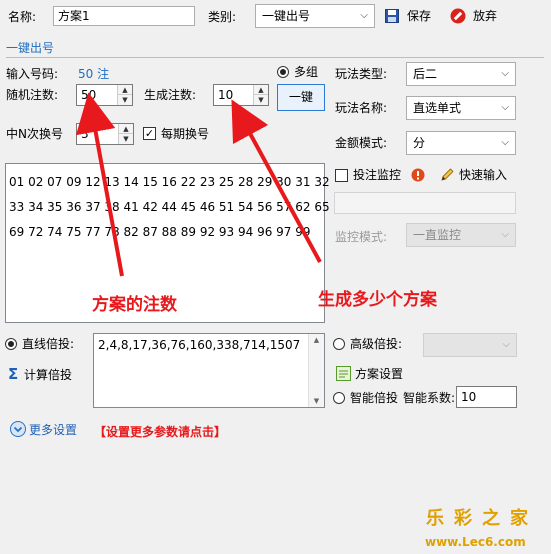 The width and height of the screenshot is (551, 554). Describe the element at coordinates (241, 95) in the screenshot. I see `generate-count-stepper: 10 ▲ ▼` at that location.